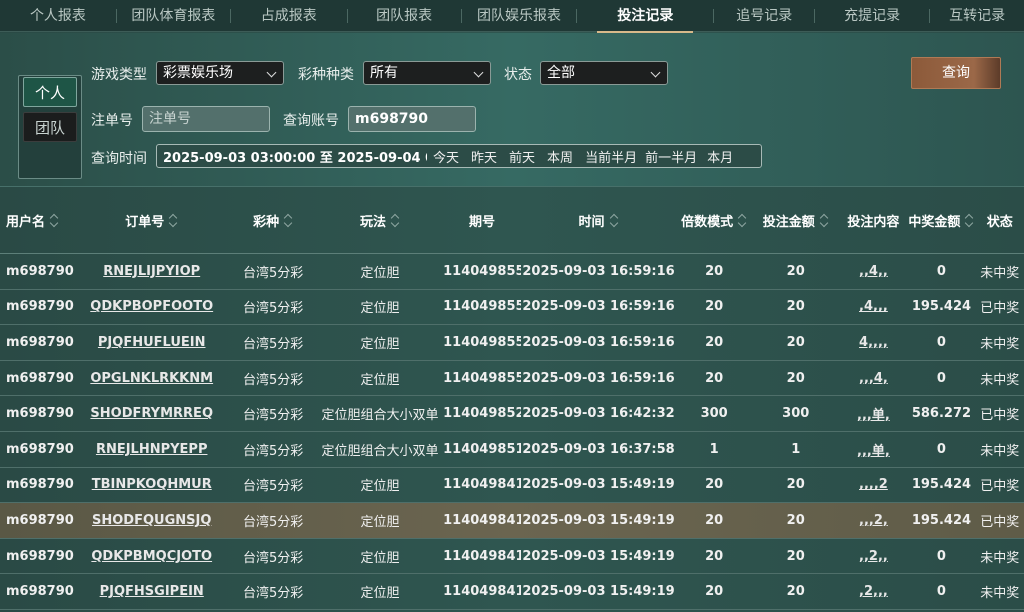  I want to click on lottery-kind-select: 所有, so click(427, 73).